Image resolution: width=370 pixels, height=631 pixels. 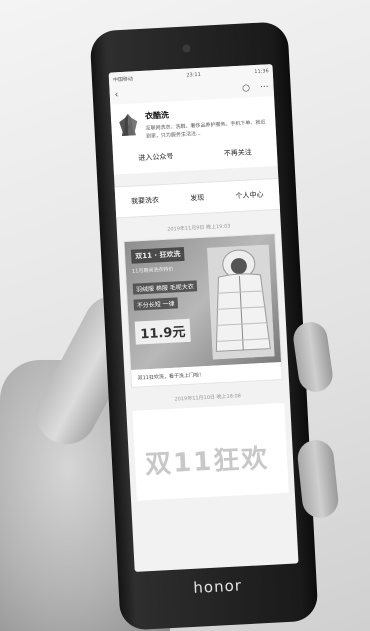 I want to click on unfollow-button: 不再关注, so click(x=237, y=152).